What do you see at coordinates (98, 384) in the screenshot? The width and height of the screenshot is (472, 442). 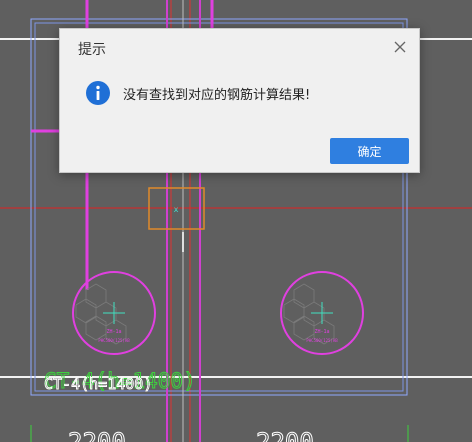 I see `cap-label-white: CT-4(h=1400)` at bounding box center [98, 384].